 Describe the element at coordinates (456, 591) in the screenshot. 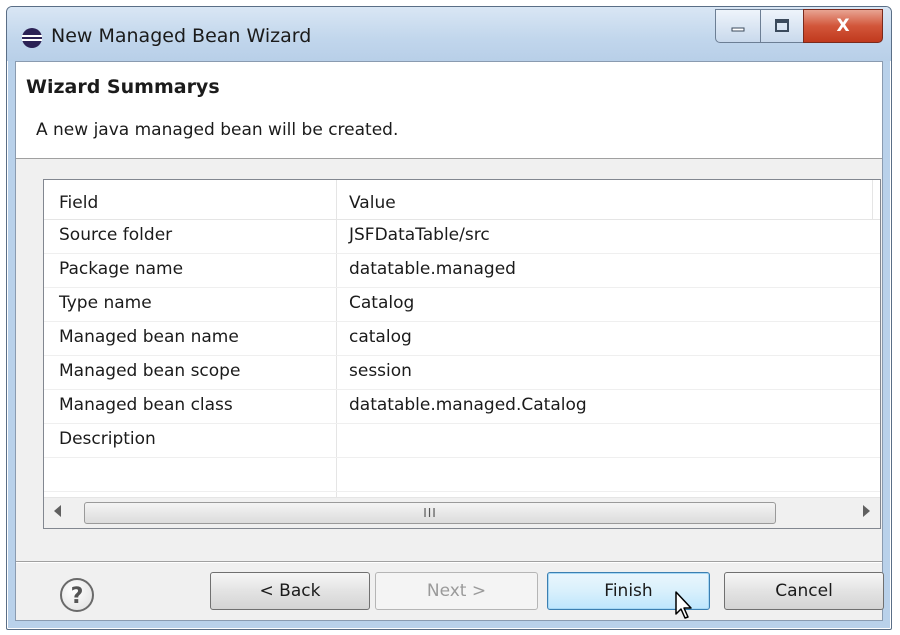

I see `next-button: Next >` at that location.